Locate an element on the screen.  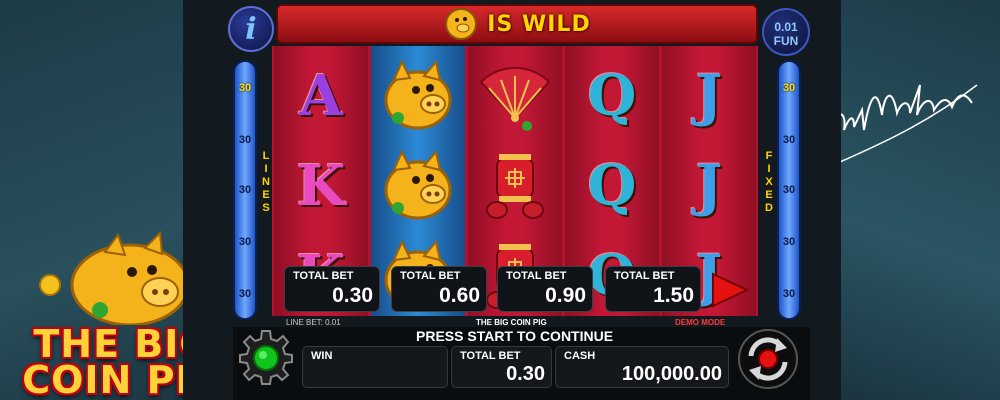
wild-banner-text: IS WILD is located at coordinates (539, 24).